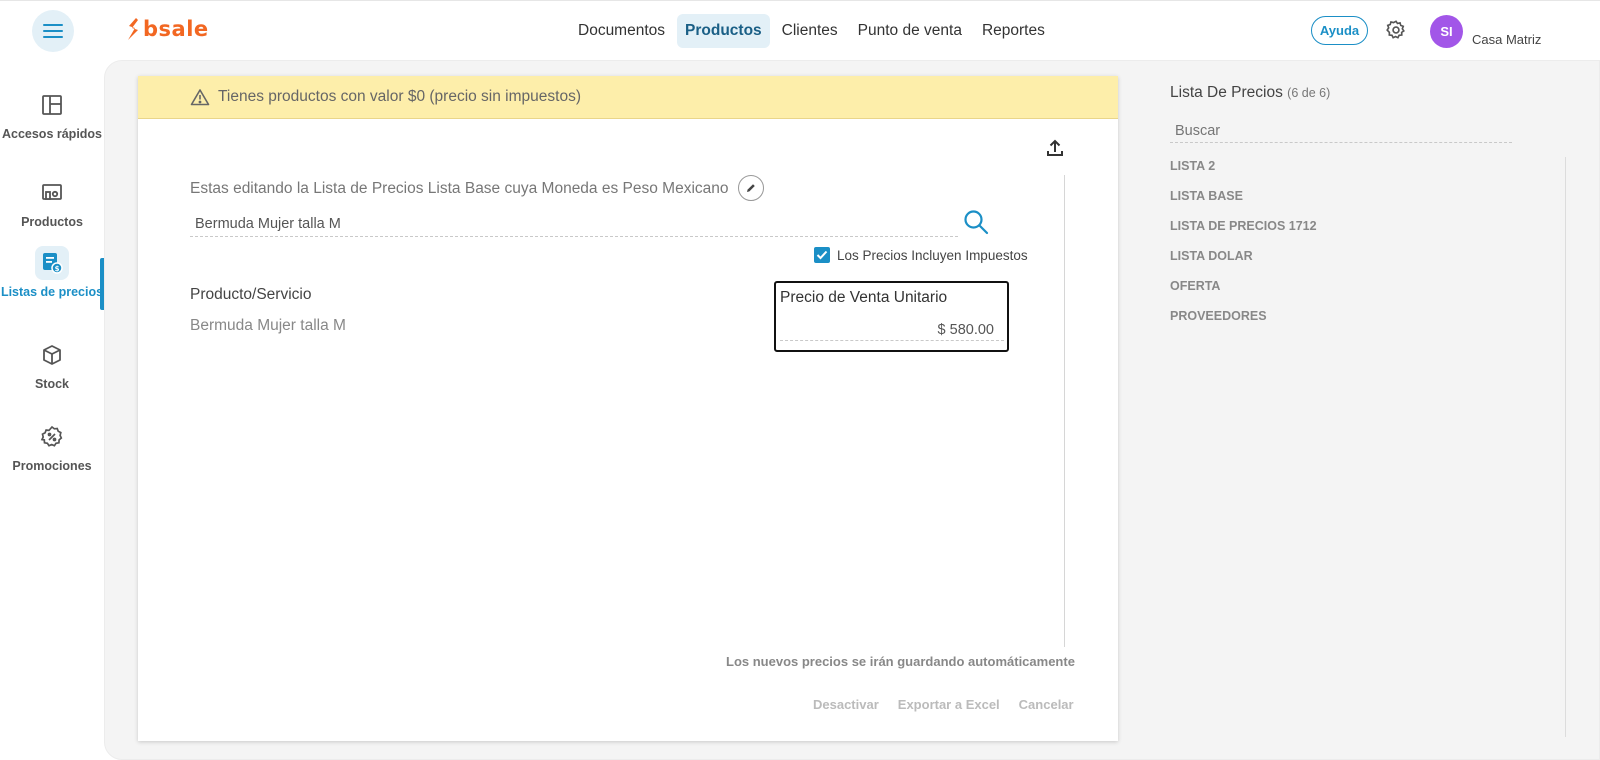 Image resolution: width=1600 pixels, height=760 pixels. I want to click on upload-button, so click(1055, 150).